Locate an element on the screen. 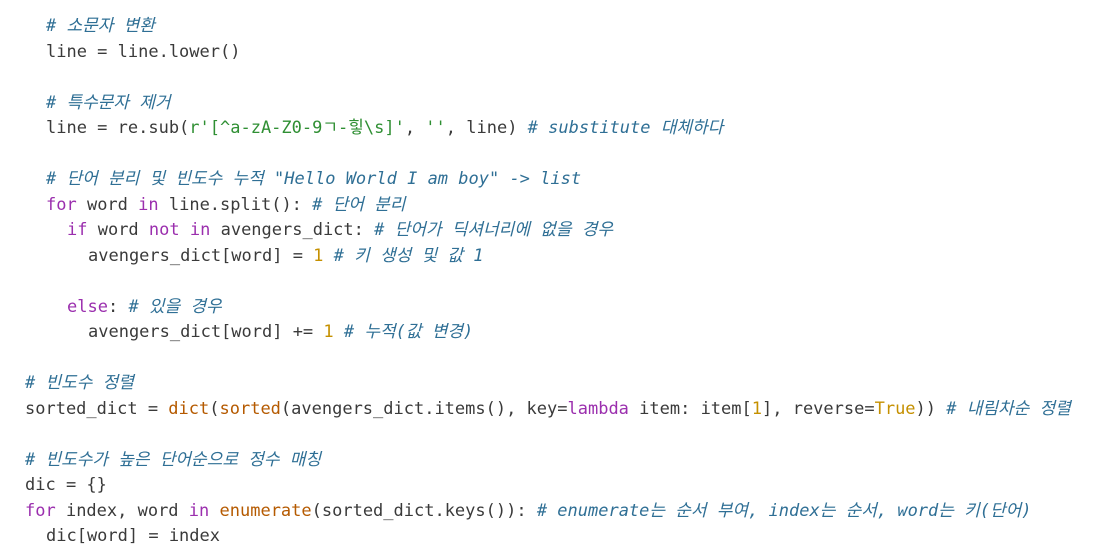 The height and width of the screenshot is (556, 1096). code-token-comment: # 특수문자 제거 is located at coordinates (108, 102).